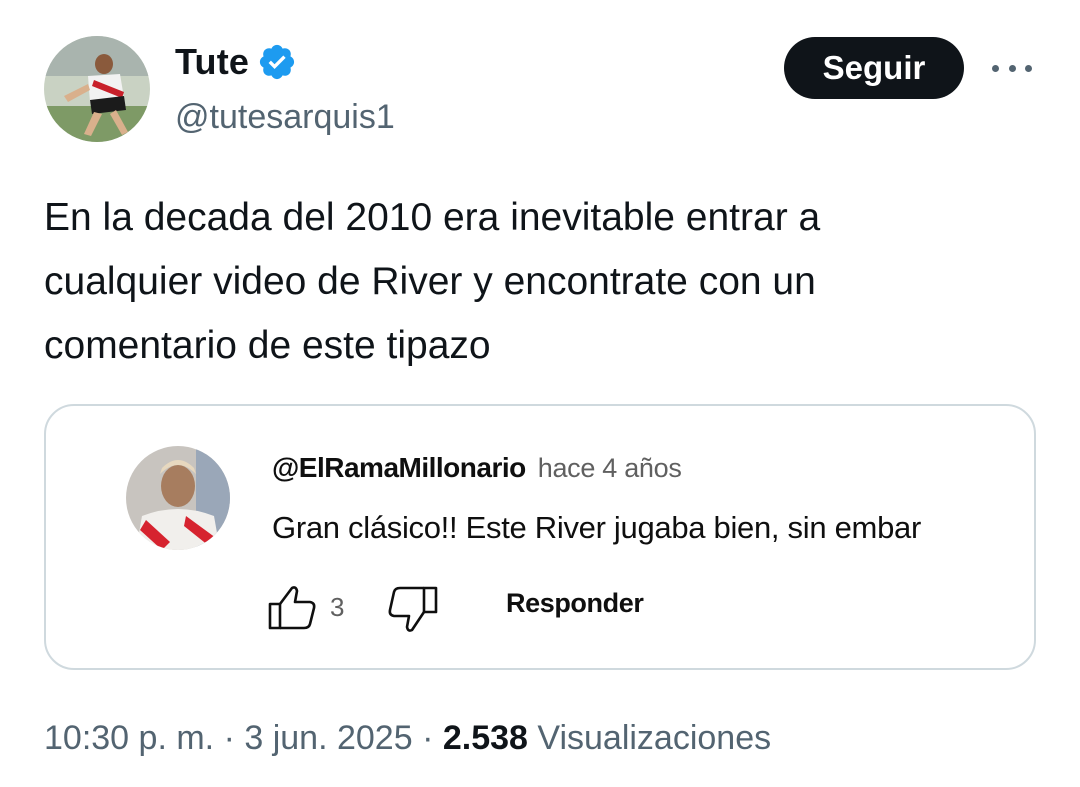  What do you see at coordinates (575, 603) in the screenshot?
I see `reply-label: Responder` at bounding box center [575, 603].